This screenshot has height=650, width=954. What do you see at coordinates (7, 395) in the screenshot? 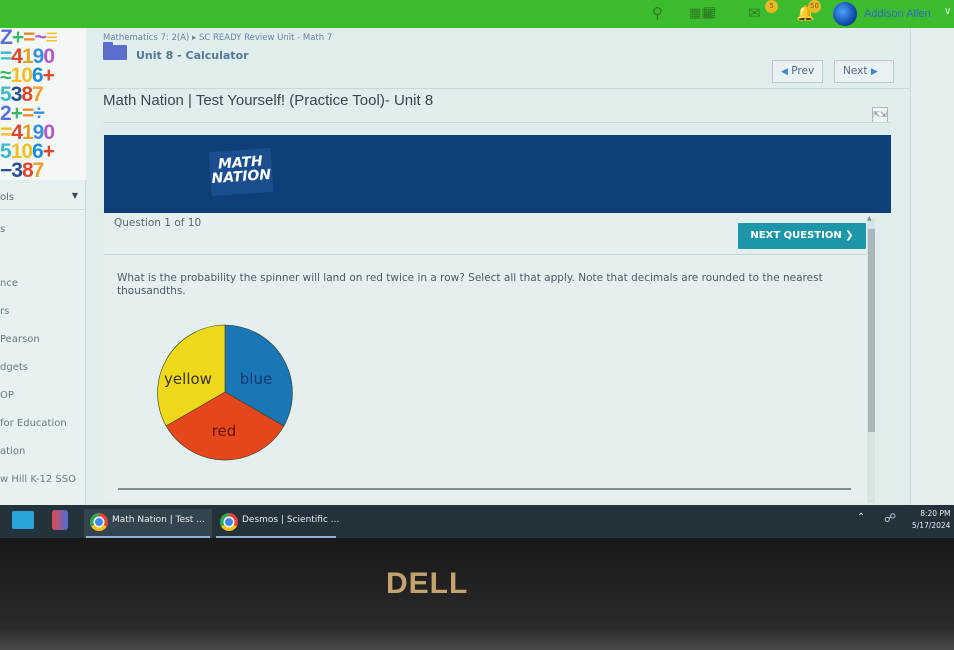
I see `sidebar-item: OP` at bounding box center [7, 395].